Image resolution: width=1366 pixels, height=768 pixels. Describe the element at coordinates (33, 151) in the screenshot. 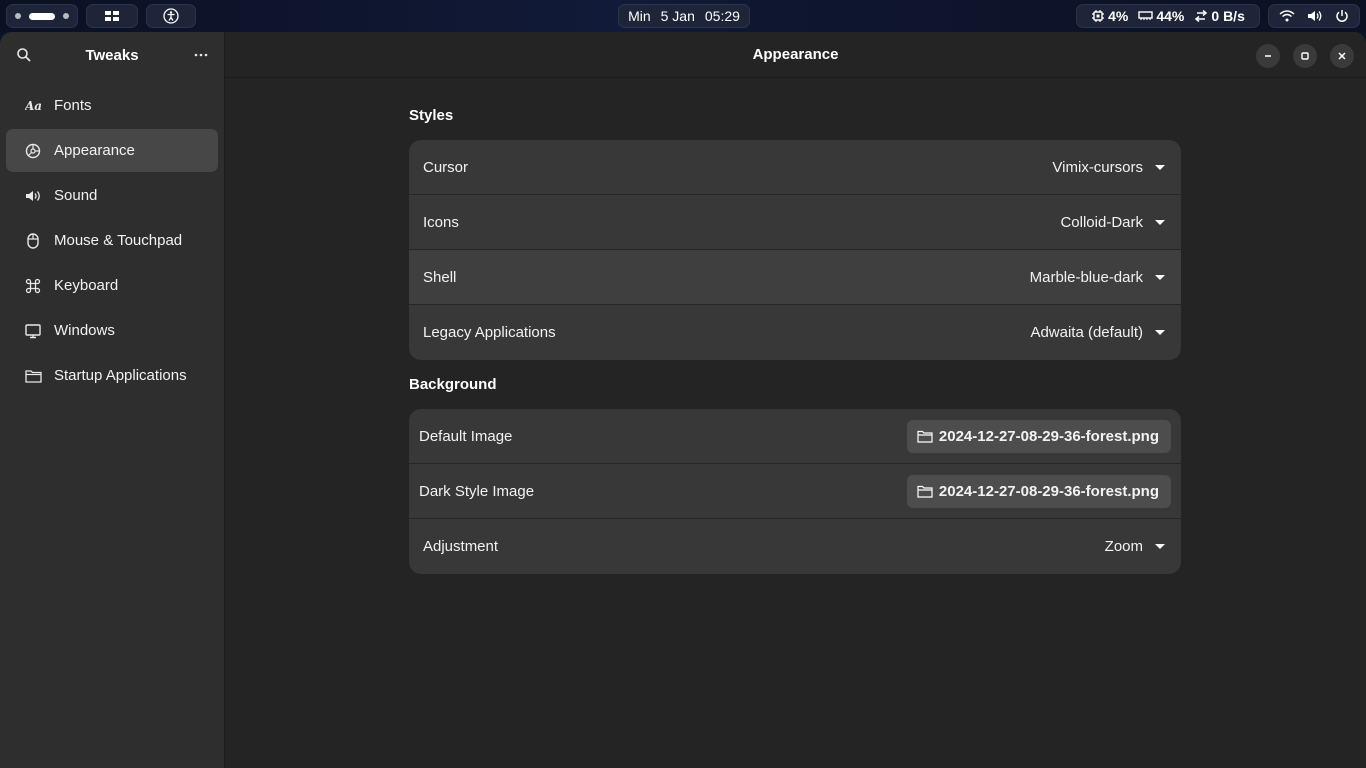

I see `palette-icon` at that location.